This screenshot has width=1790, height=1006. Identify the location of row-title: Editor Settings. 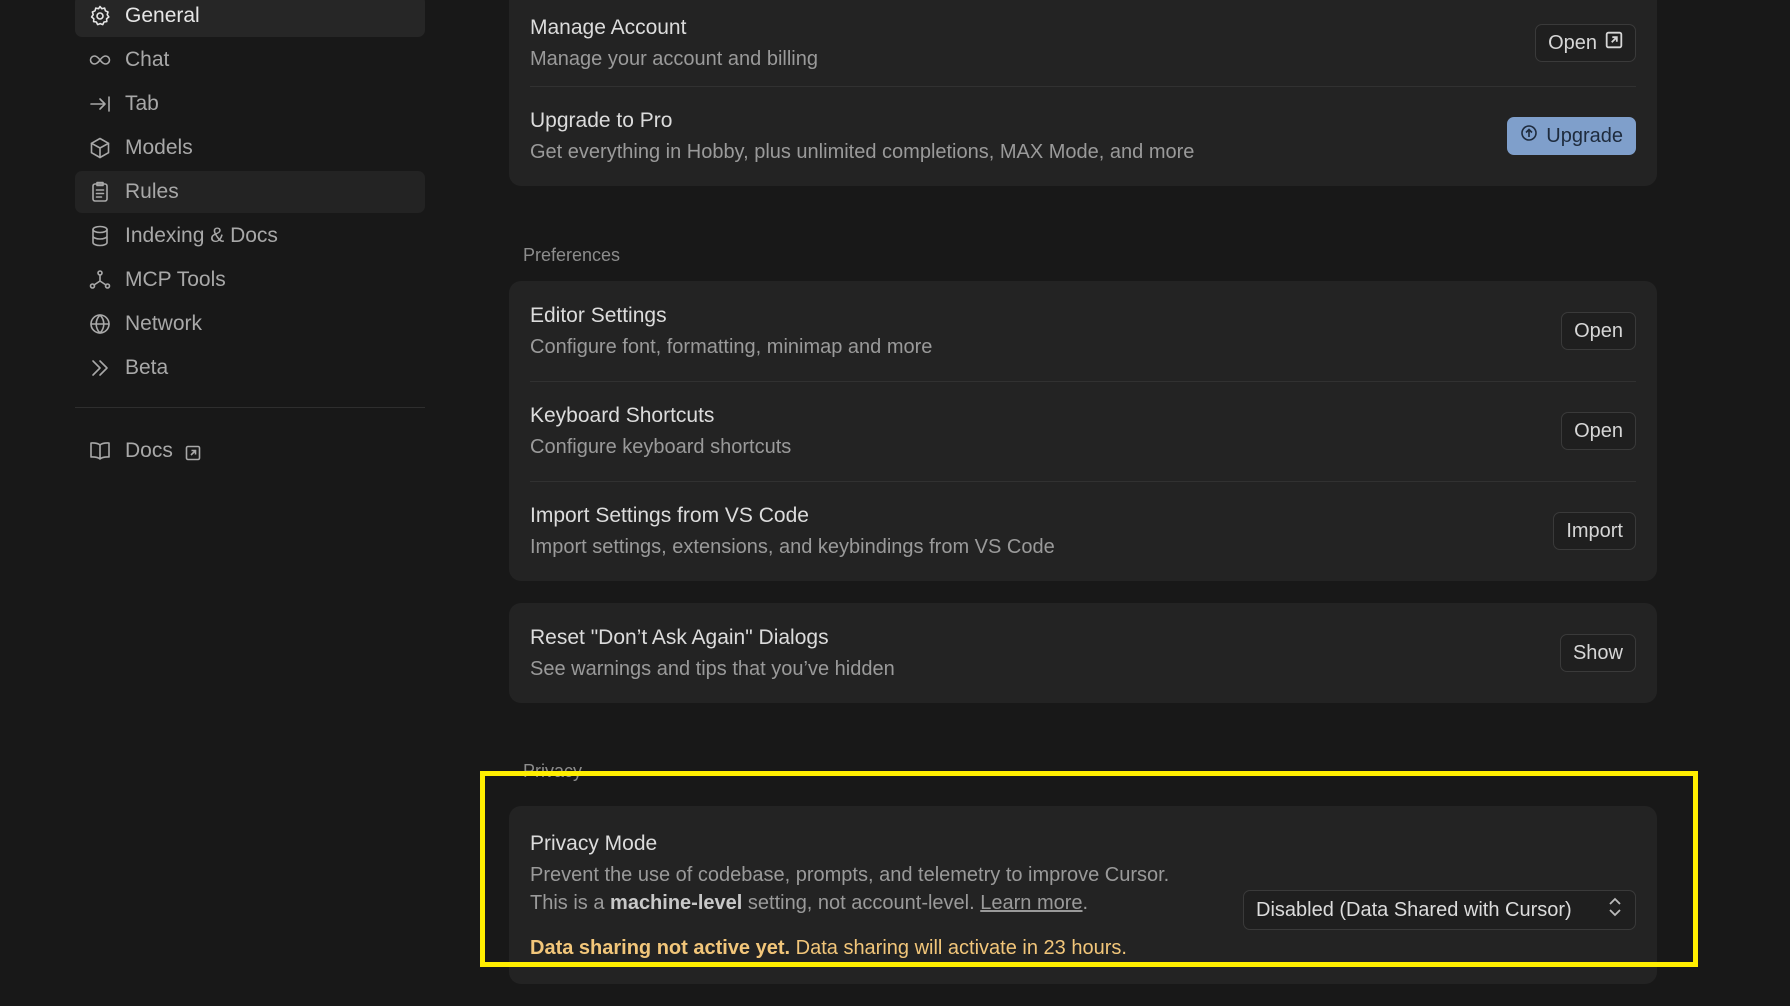
(598, 315).